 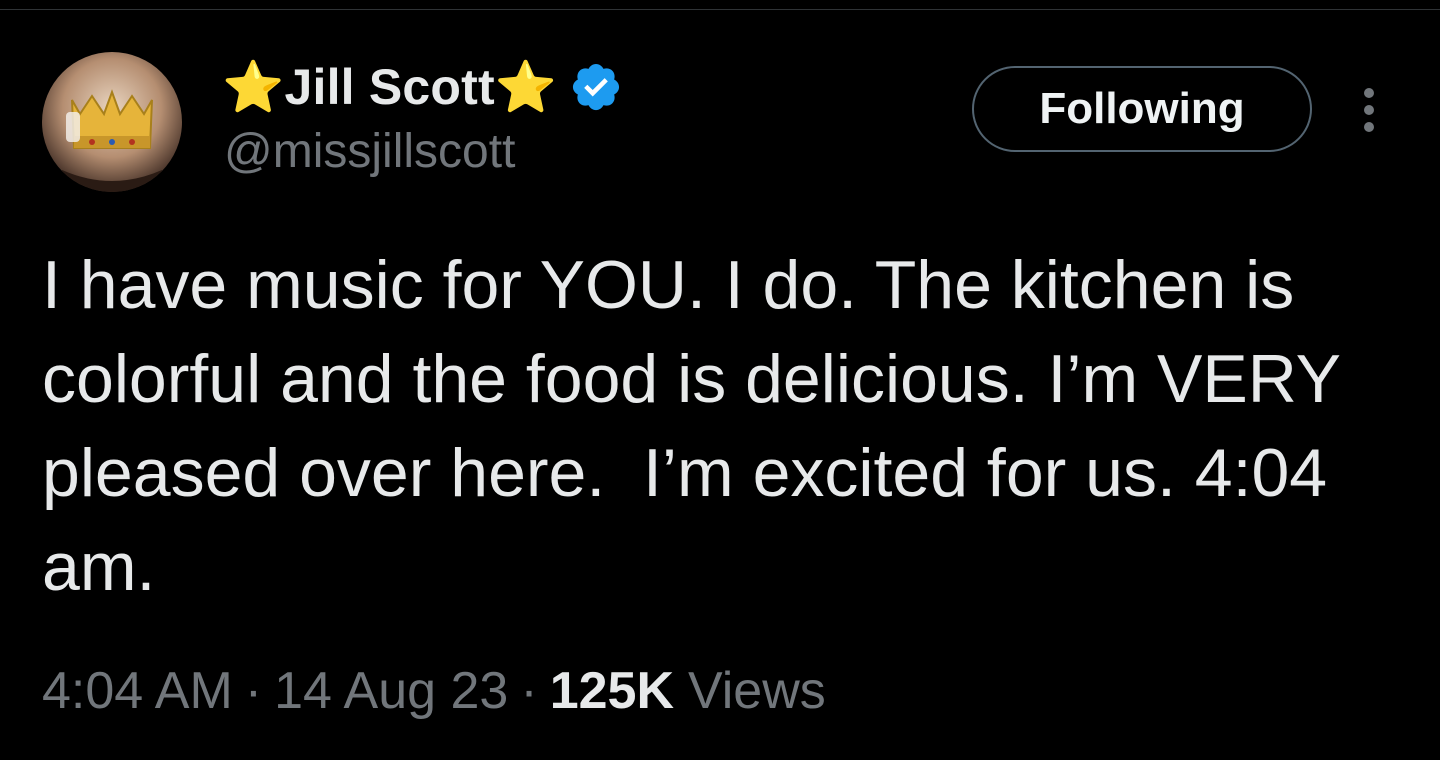 What do you see at coordinates (253, 87) in the screenshot?
I see `star-emoji-left: ⭐` at bounding box center [253, 87].